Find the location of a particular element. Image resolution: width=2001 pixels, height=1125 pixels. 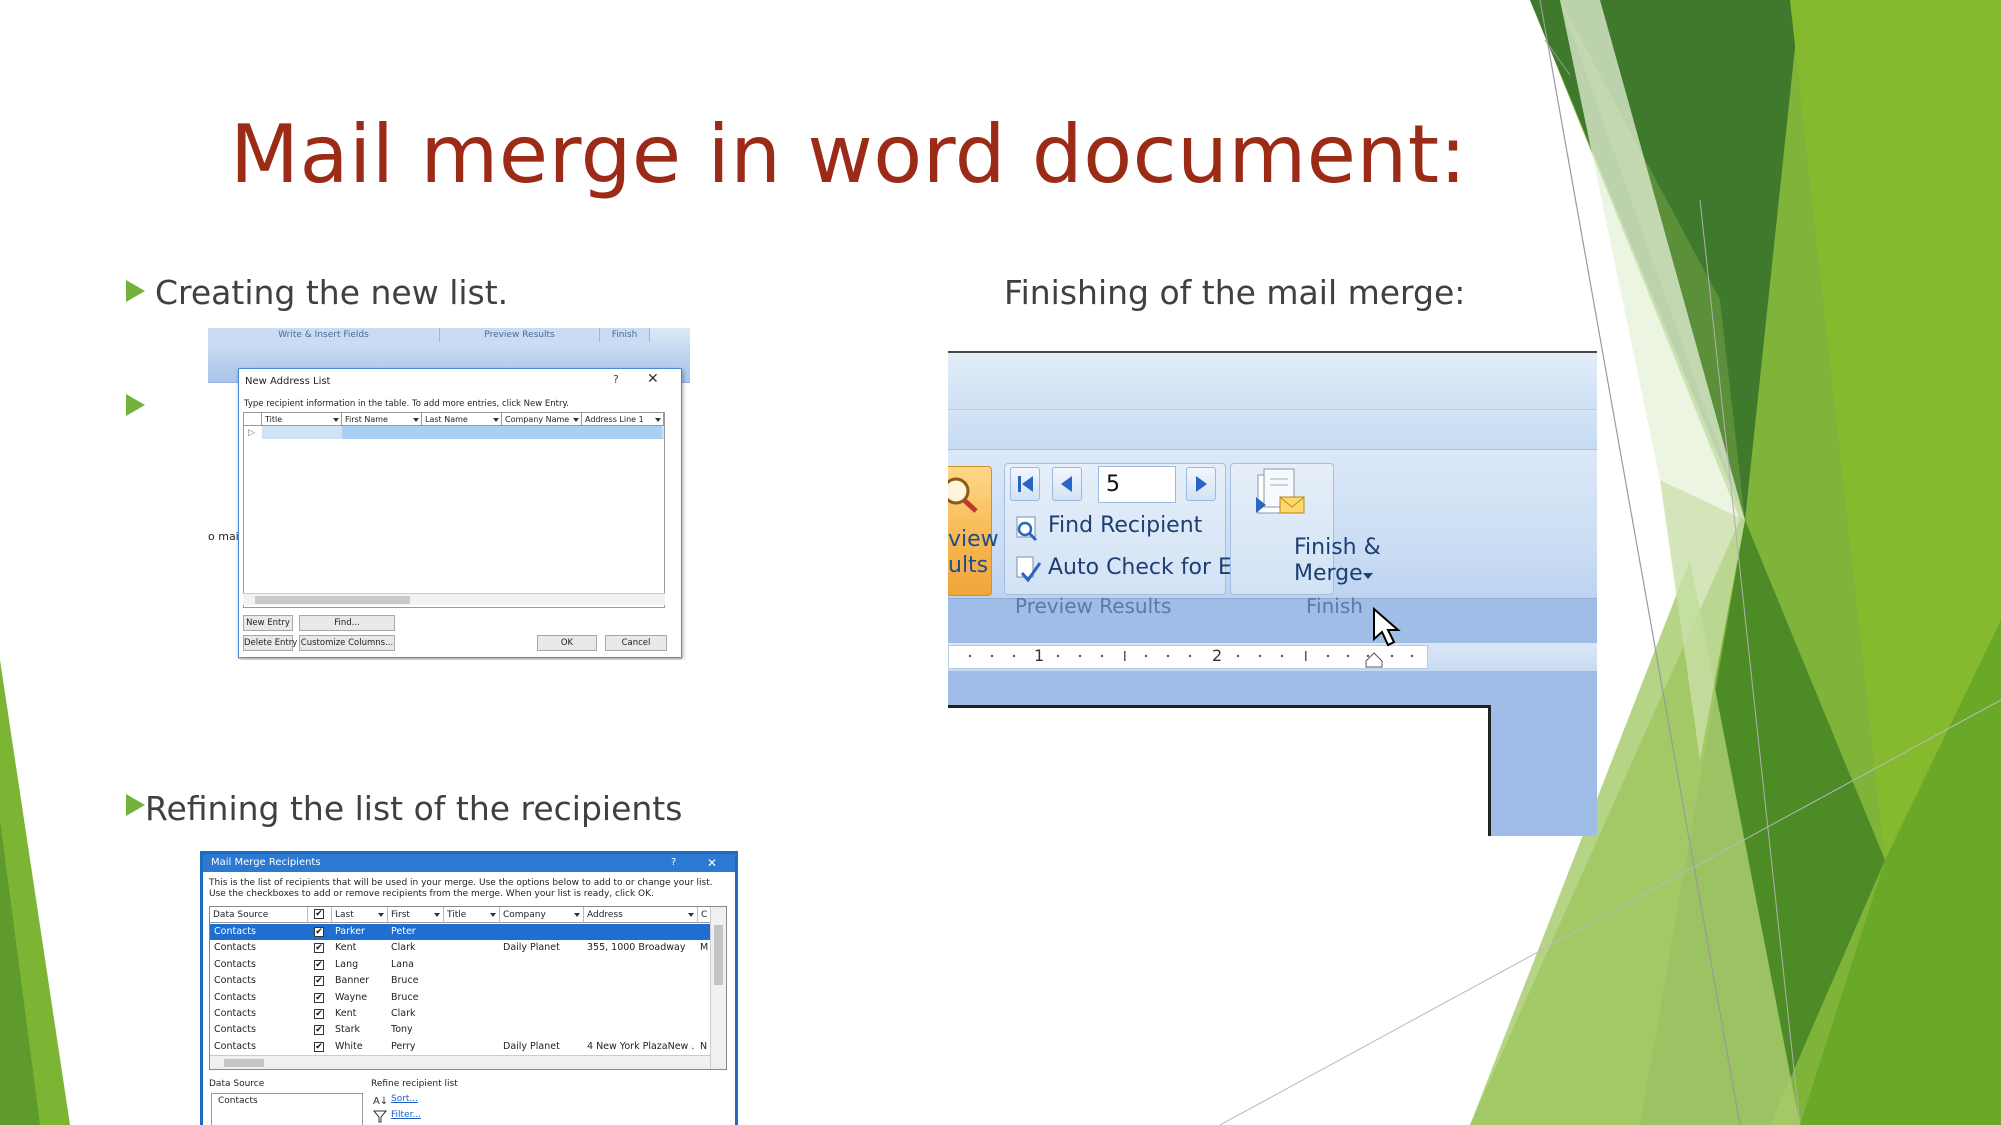

column-header-label: Address Line 1 is located at coordinates (614, 419).